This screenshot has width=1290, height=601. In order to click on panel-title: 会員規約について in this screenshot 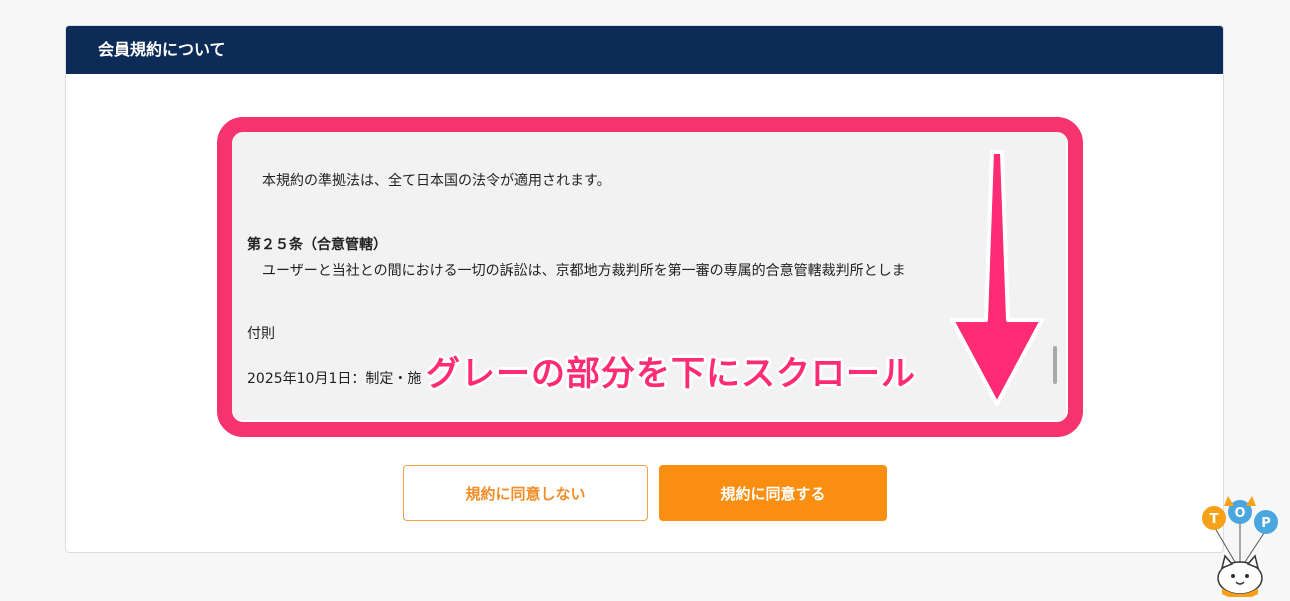, I will do `click(644, 50)`.